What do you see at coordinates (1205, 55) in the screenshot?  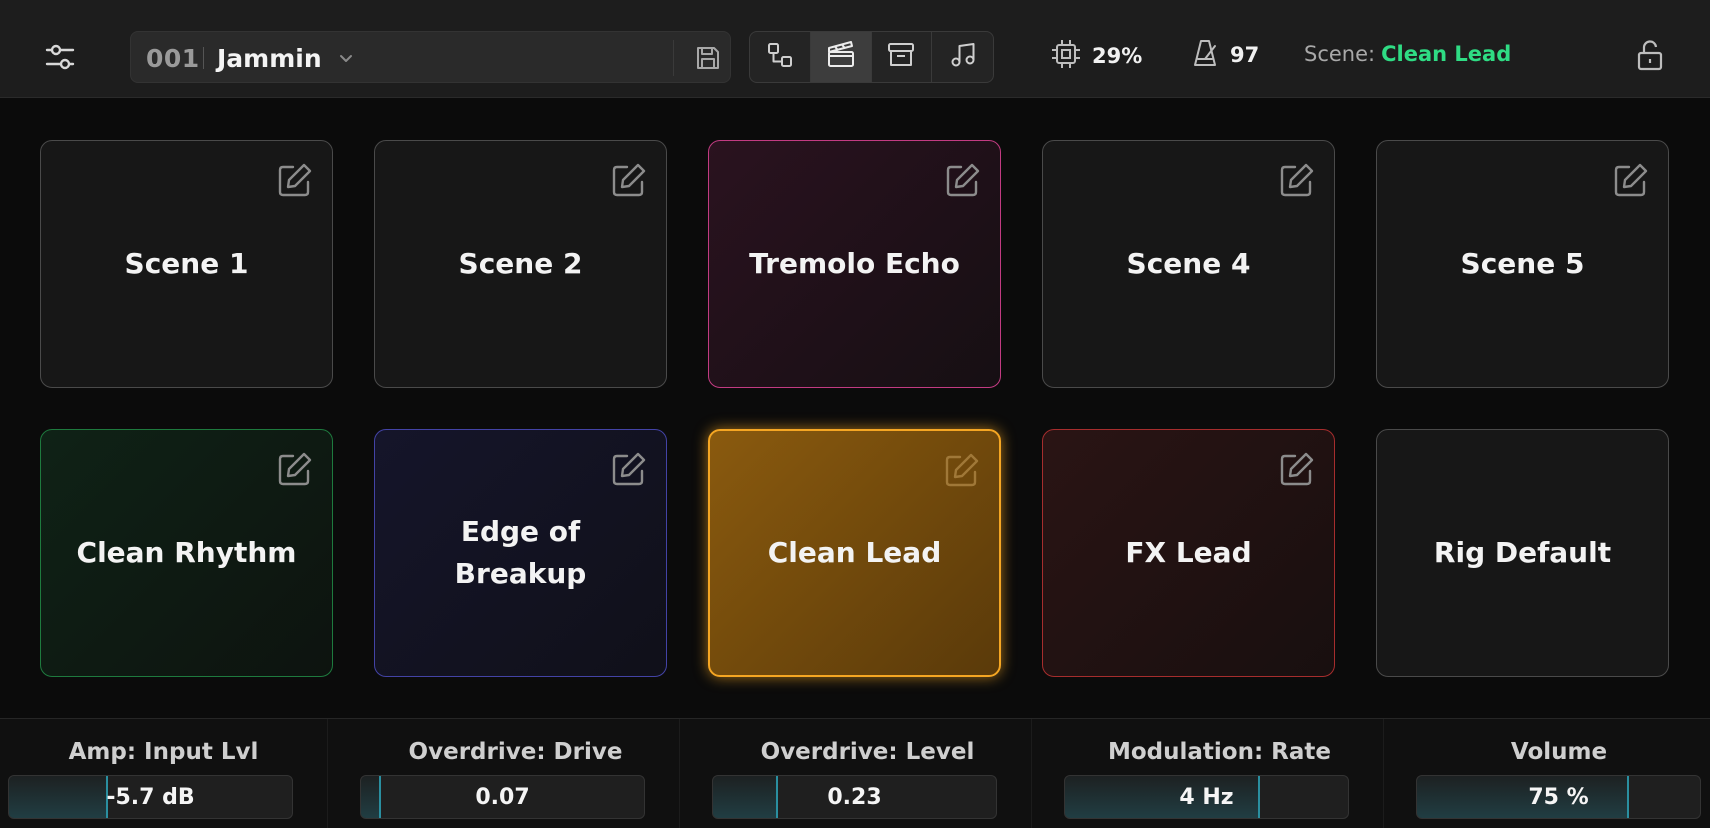 I see `metronome-icon` at bounding box center [1205, 55].